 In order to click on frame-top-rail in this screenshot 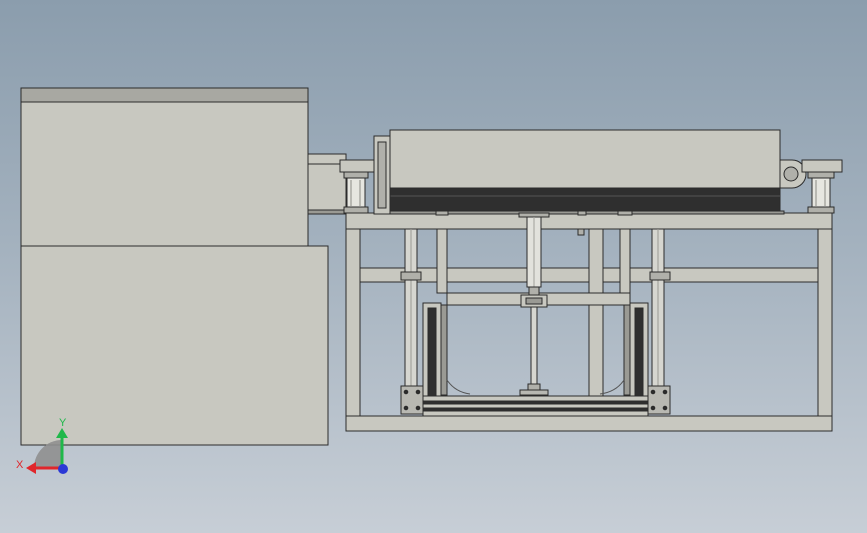, I will do `click(589, 221)`.